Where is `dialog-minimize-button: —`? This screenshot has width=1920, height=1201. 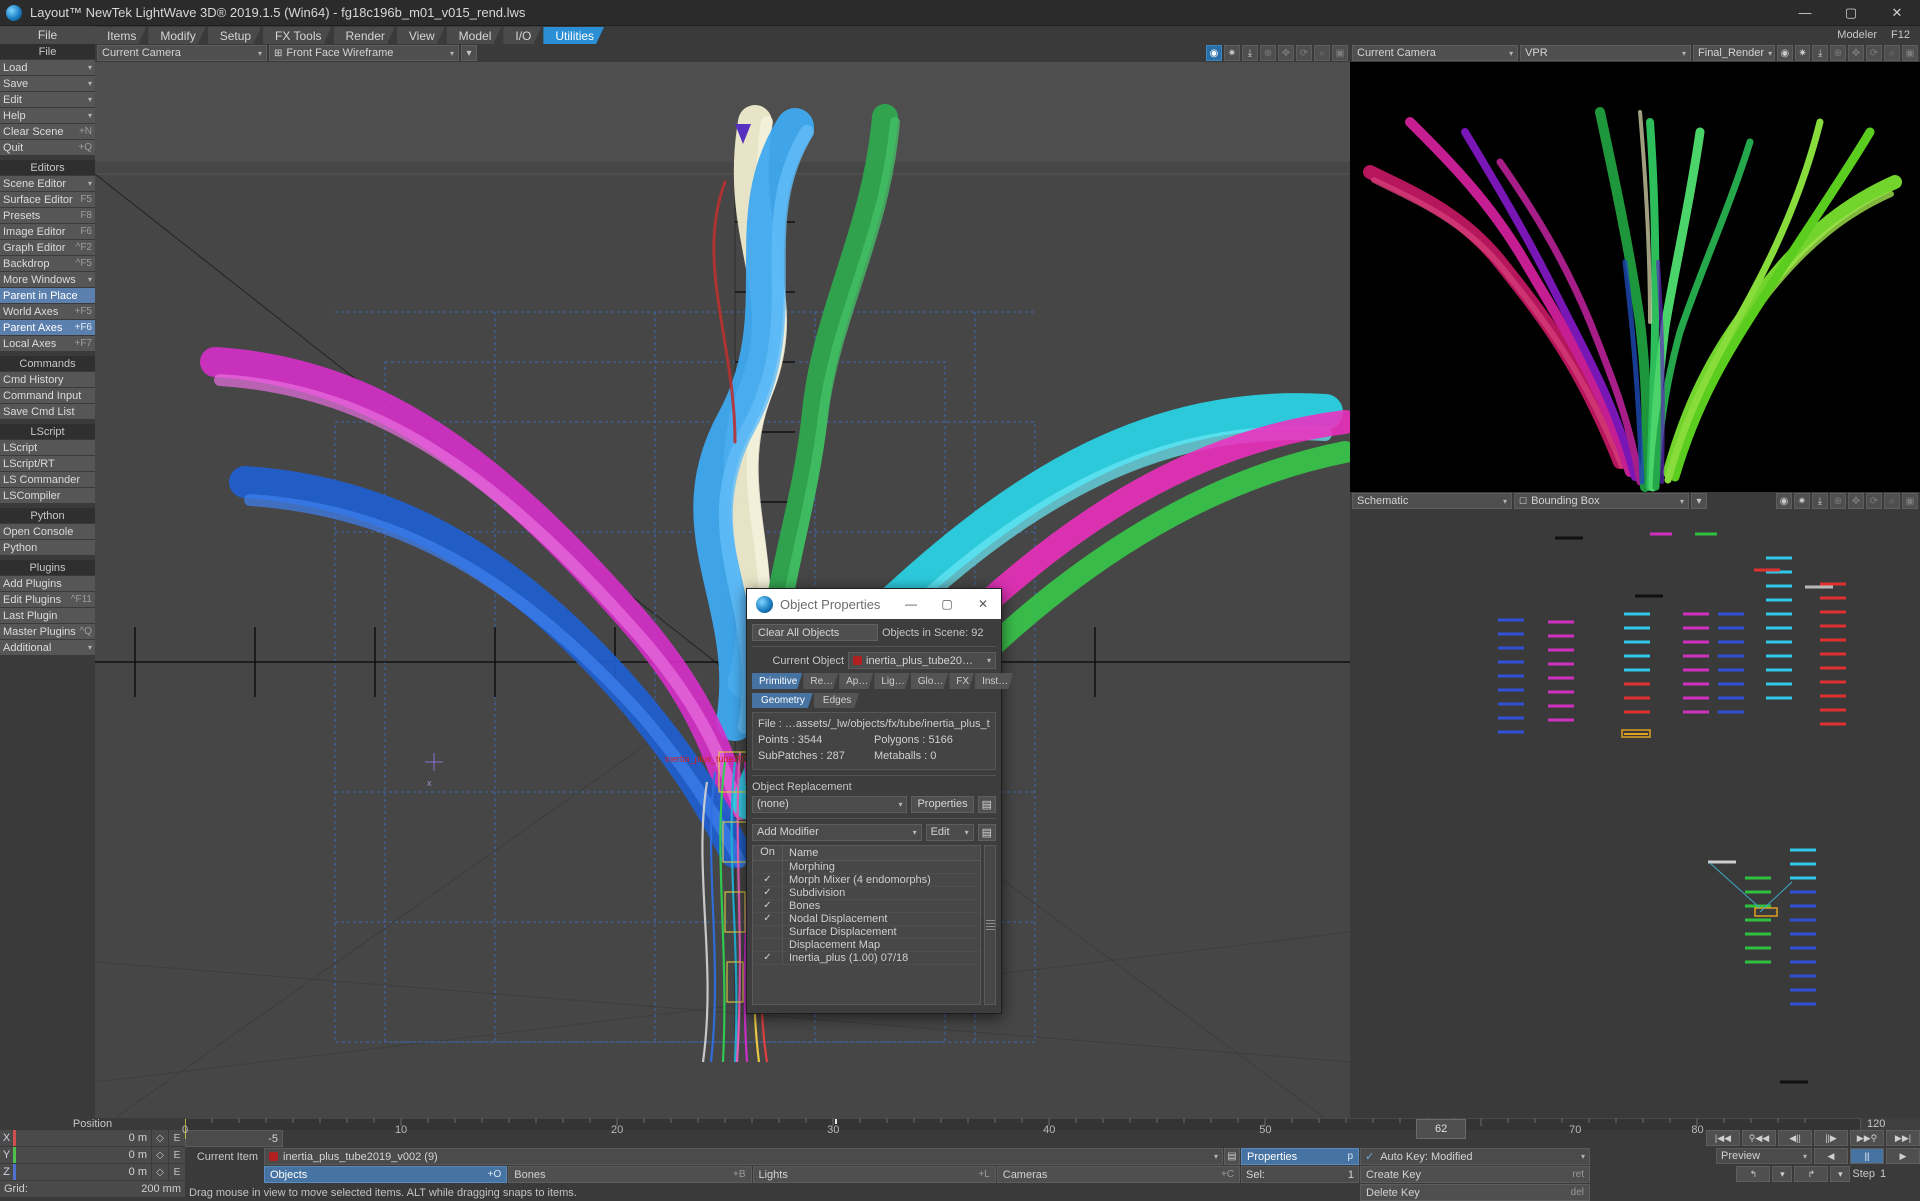 dialog-minimize-button: — is located at coordinates (911, 604).